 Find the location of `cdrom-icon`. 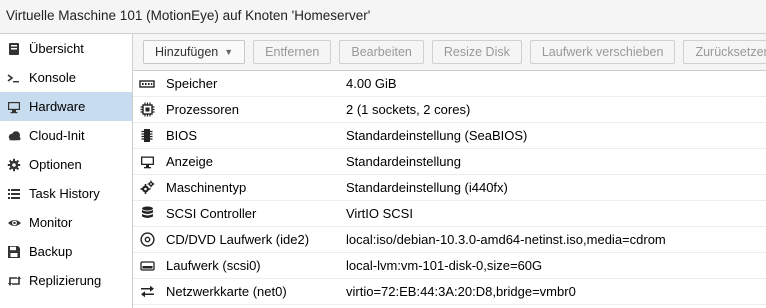

cdrom-icon is located at coordinates (147, 240).